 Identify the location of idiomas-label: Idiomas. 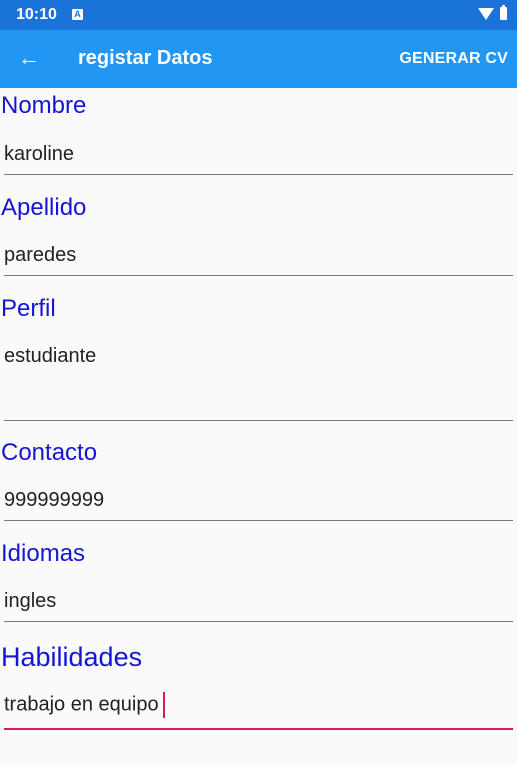
(43, 553).